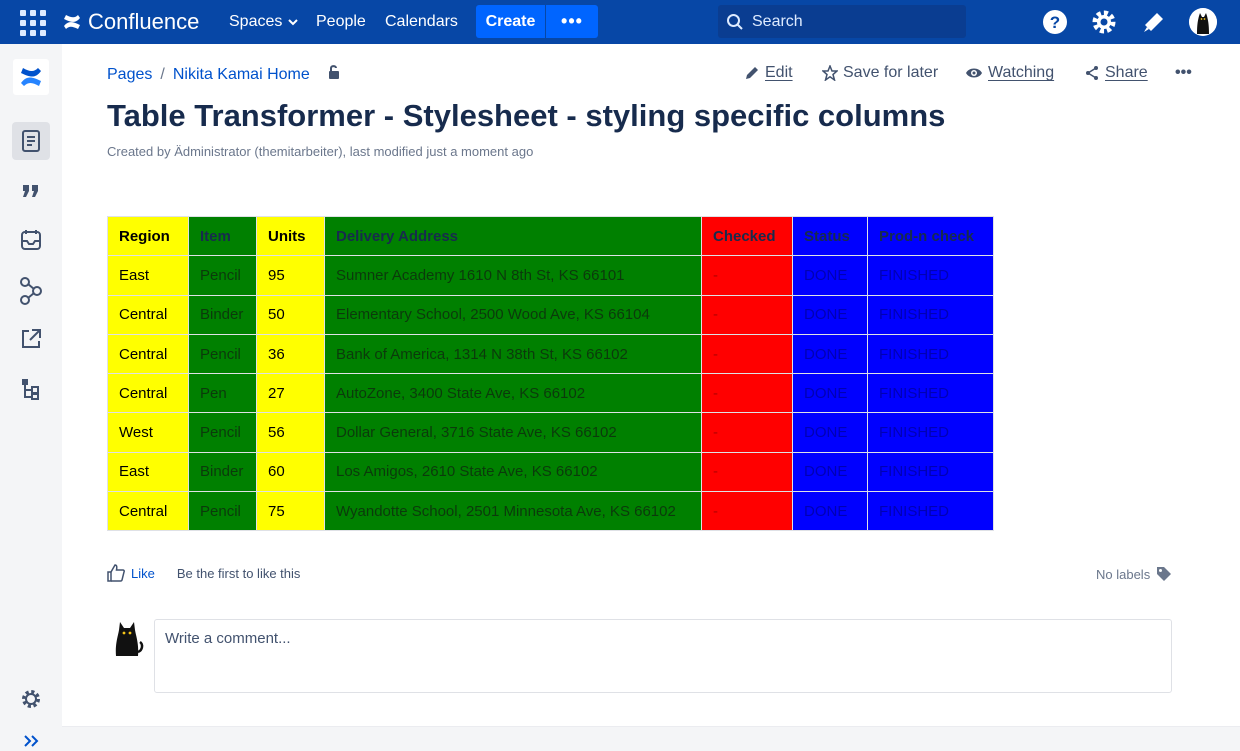 This screenshot has width=1240, height=751. Describe the element at coordinates (290, 432) in the screenshot. I see `cell-units: 56` at that location.